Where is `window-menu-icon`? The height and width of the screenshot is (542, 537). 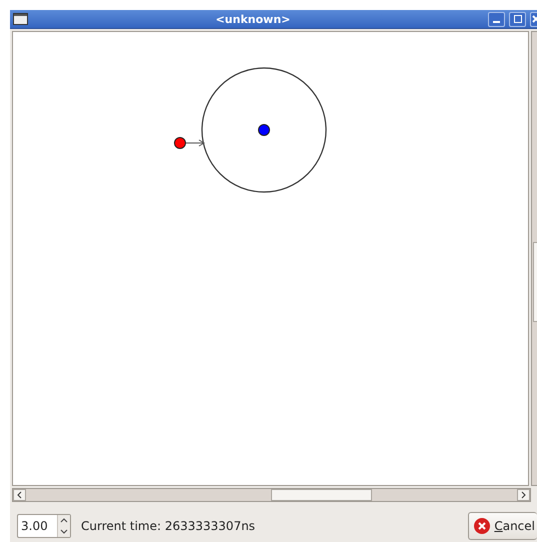 window-menu-icon is located at coordinates (20, 19).